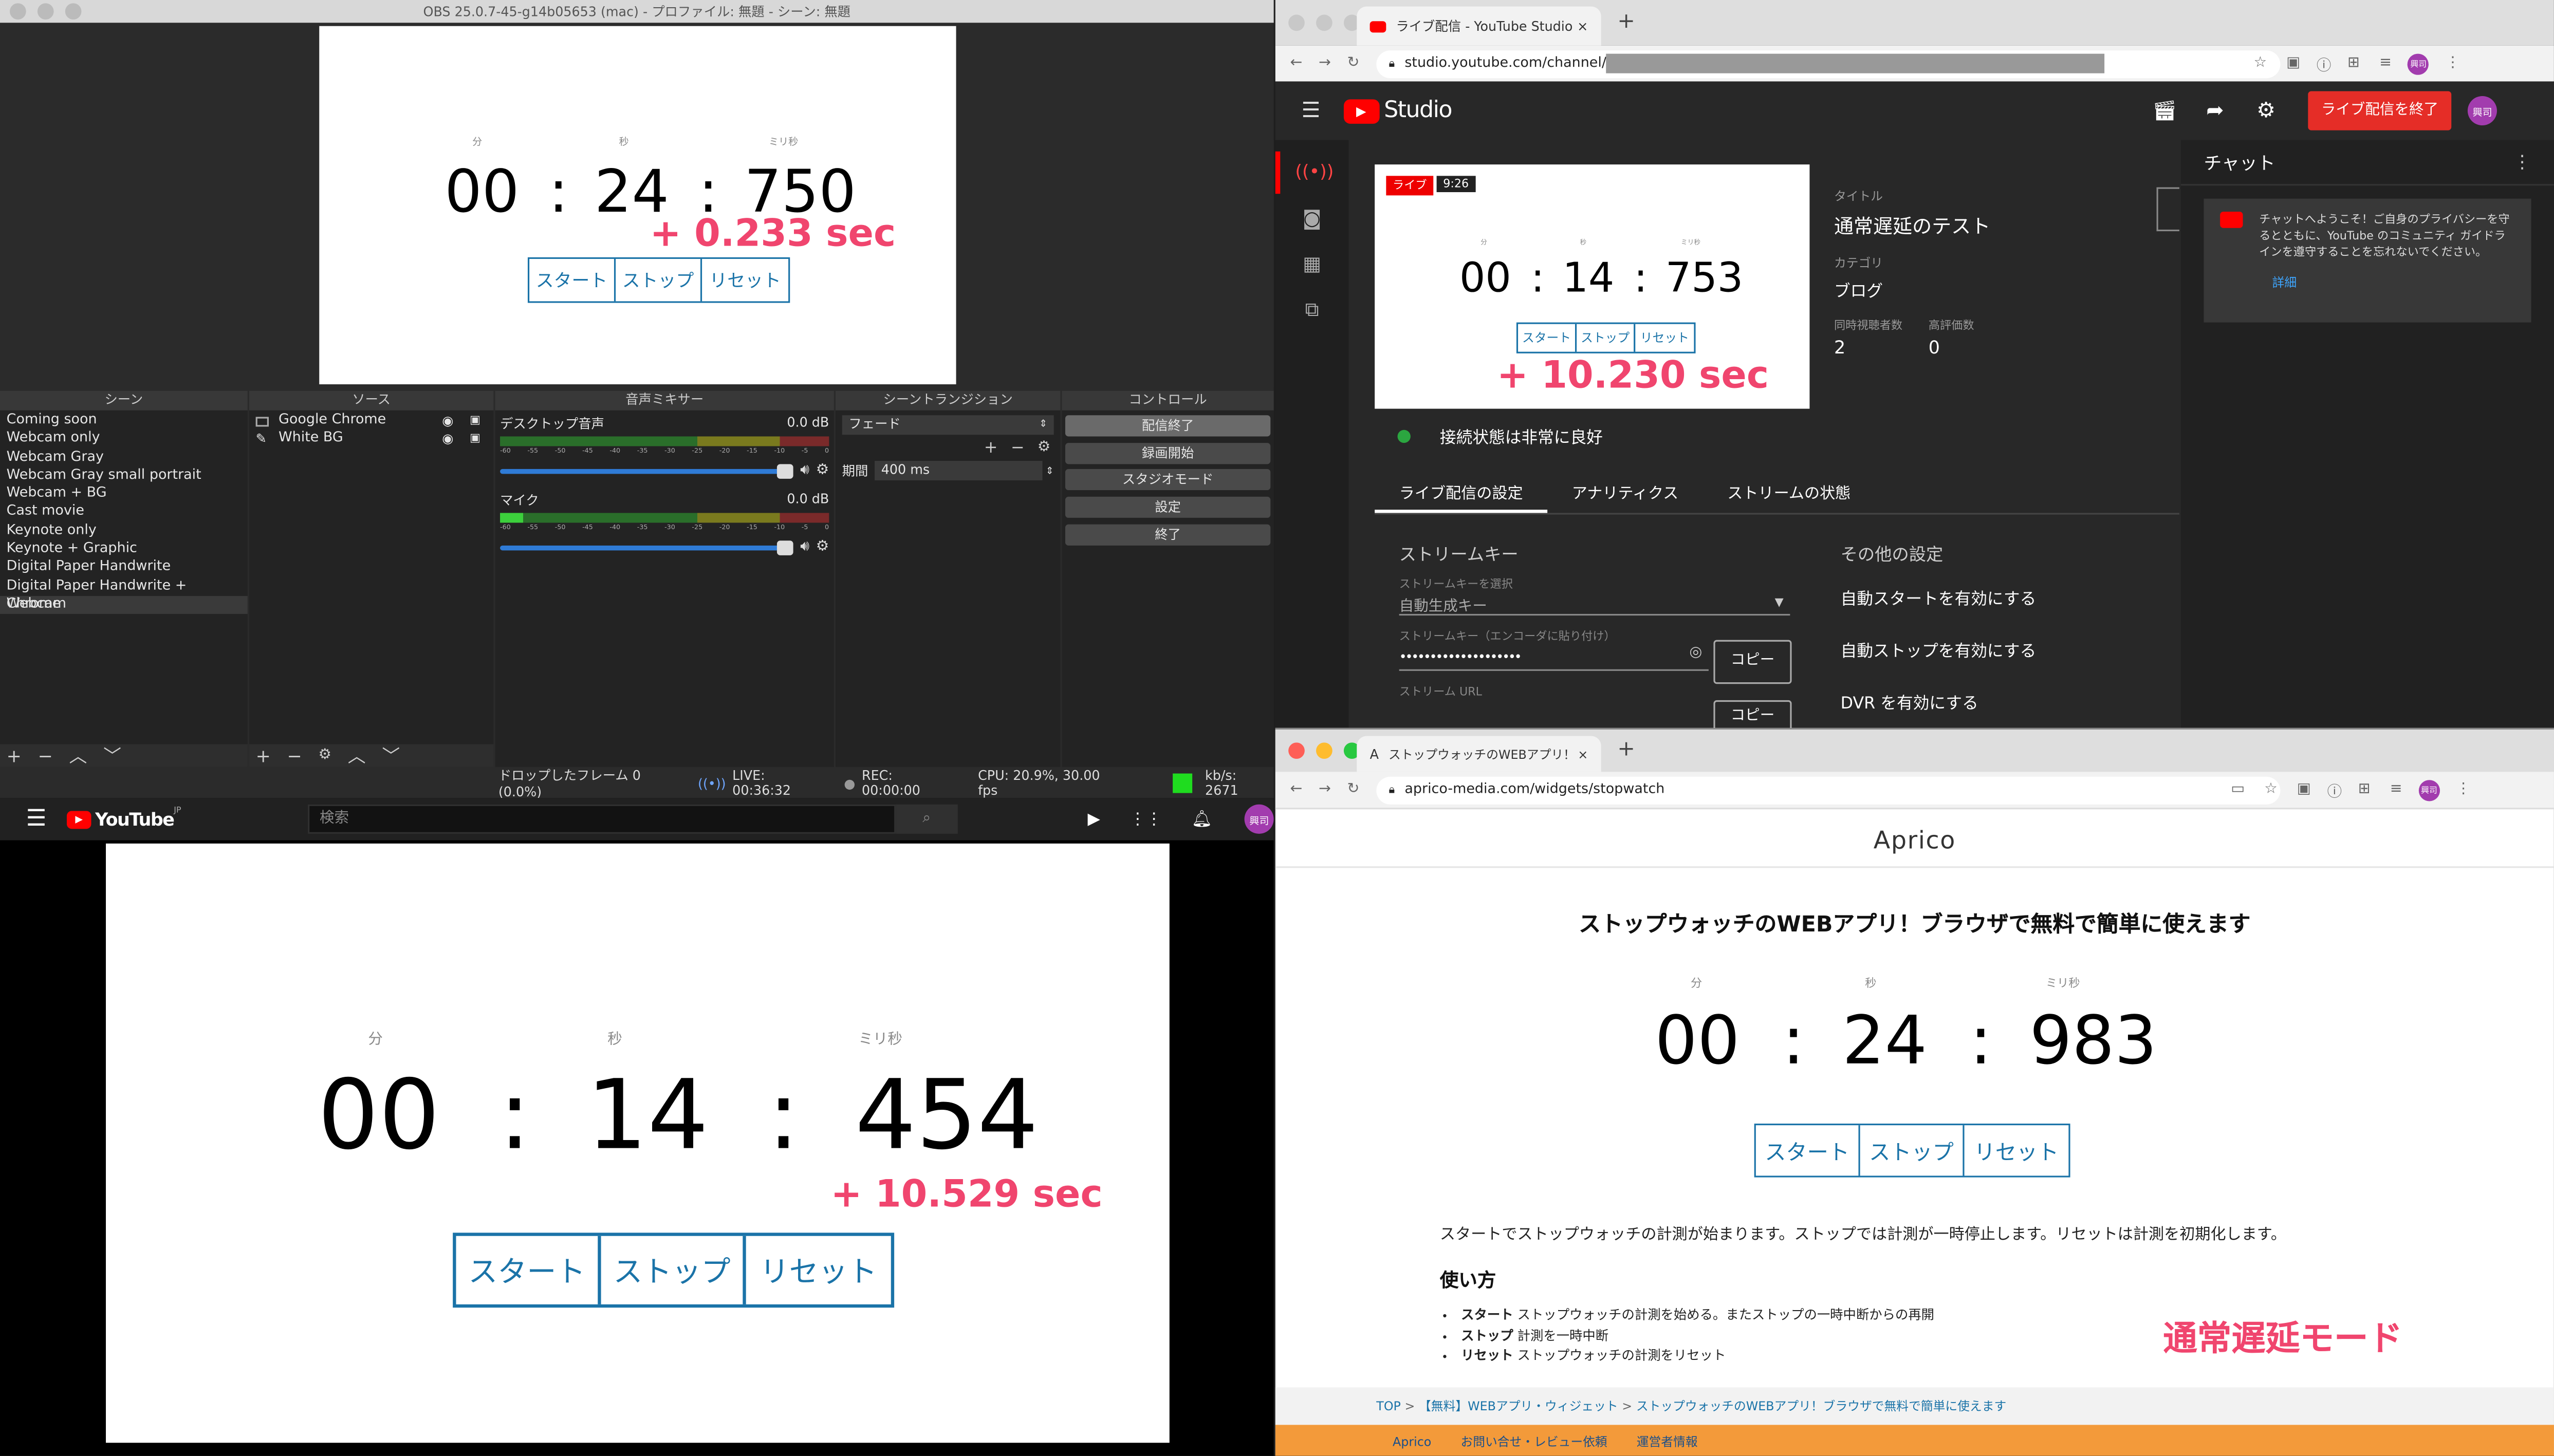 This screenshot has width=2554, height=1456. I want to click on apps-grid-icon: ⋮⋮, so click(1146, 819).